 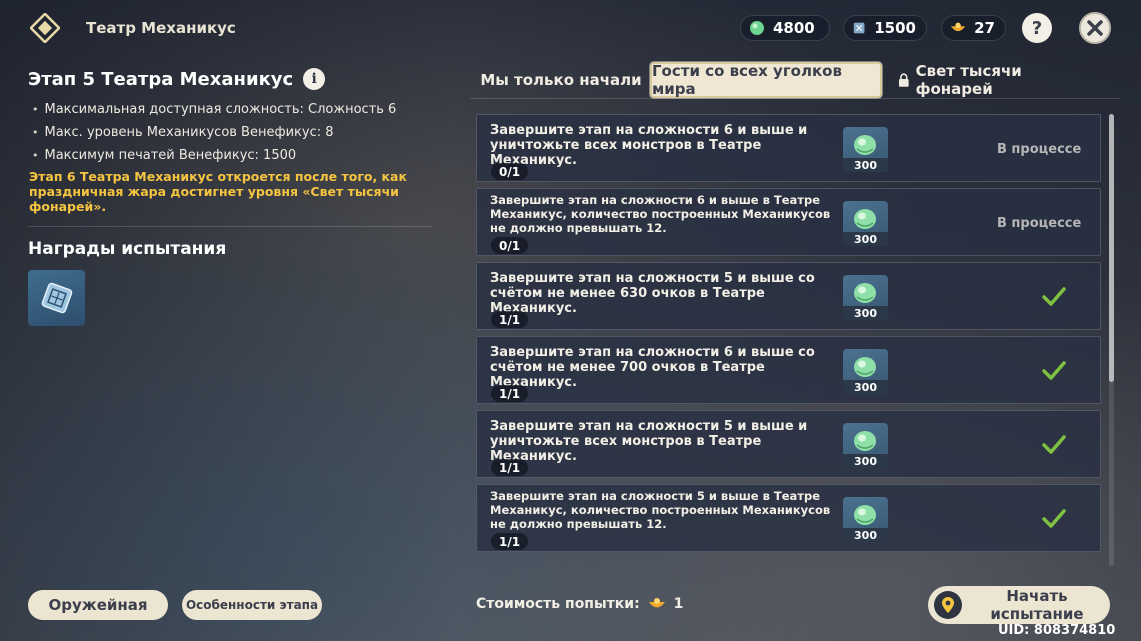 What do you see at coordinates (766, 80) in the screenshot?
I see `tab-guests-from-everywhere: Гости со всех уголков мира` at bounding box center [766, 80].